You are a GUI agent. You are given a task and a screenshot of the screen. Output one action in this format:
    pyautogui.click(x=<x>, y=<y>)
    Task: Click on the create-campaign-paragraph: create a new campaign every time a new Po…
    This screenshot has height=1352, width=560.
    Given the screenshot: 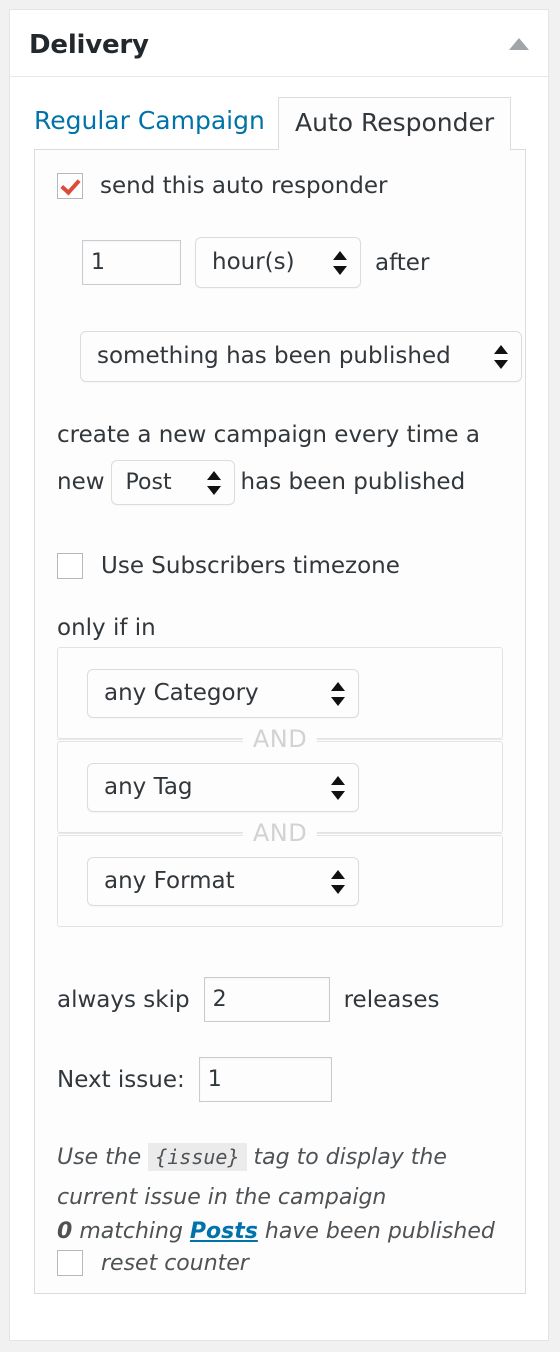 What is the action you would take?
    pyautogui.click(x=288, y=459)
    